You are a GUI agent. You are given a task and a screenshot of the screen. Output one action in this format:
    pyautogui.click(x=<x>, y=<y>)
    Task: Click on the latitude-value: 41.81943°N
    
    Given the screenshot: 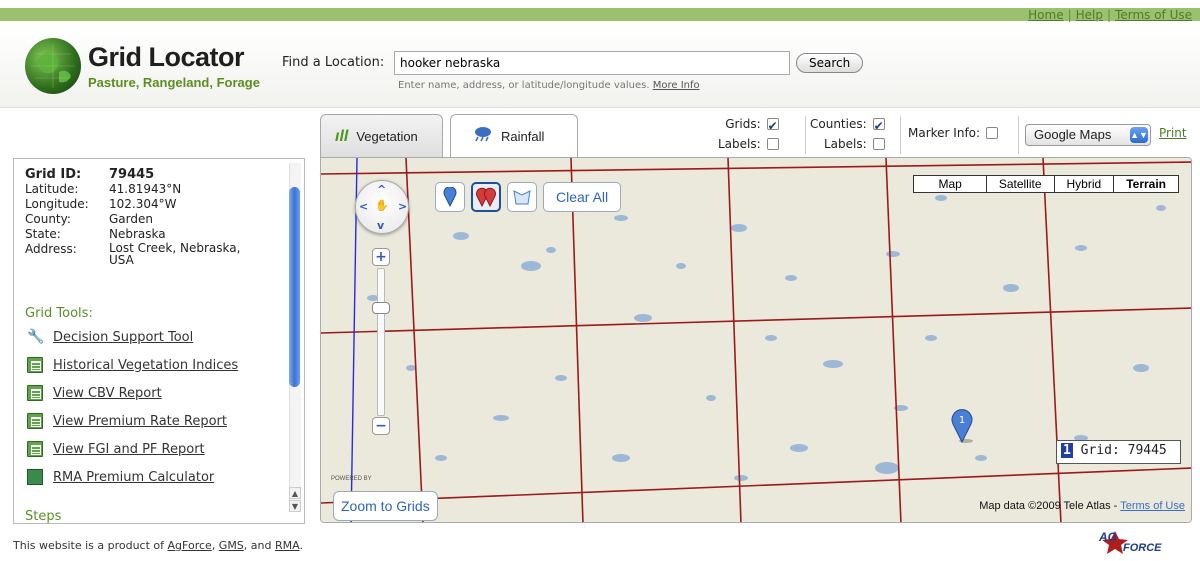 What is the action you would take?
    pyautogui.click(x=145, y=189)
    